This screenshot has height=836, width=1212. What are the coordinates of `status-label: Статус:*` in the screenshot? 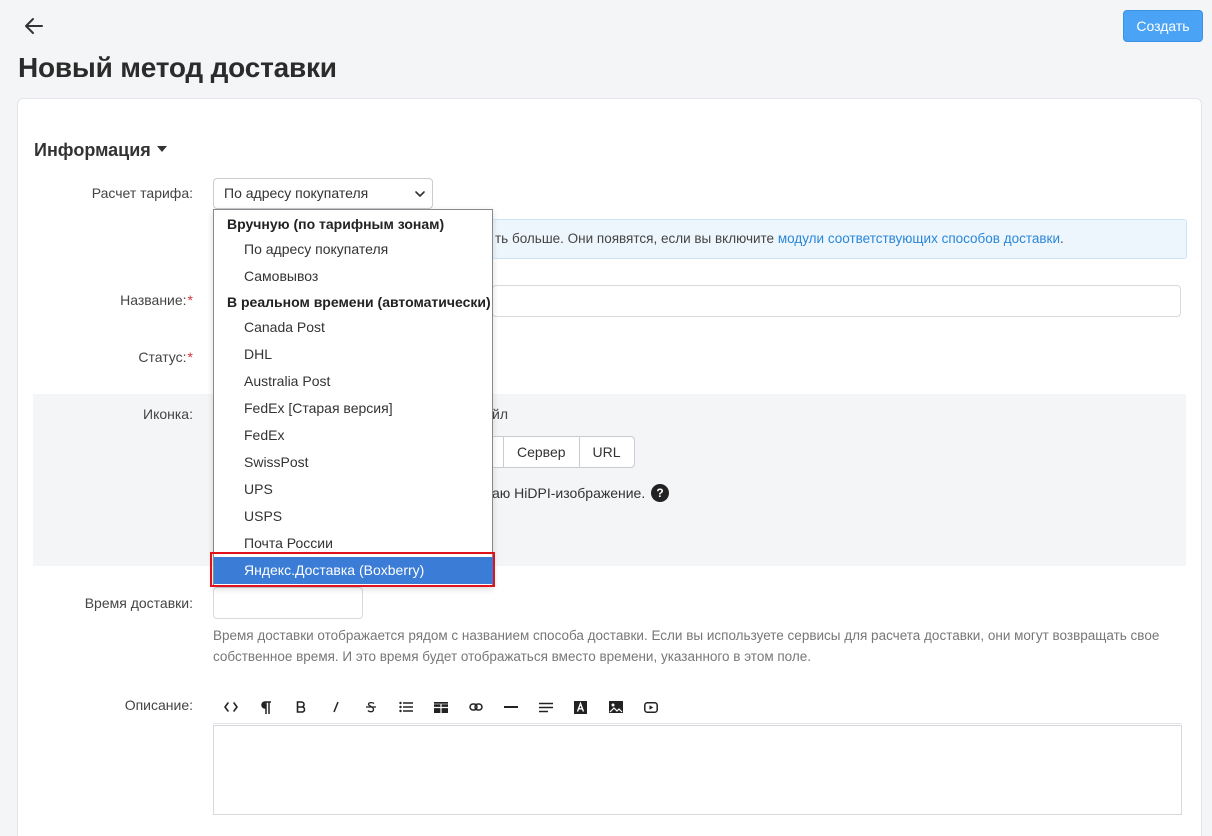 It's located at (108, 357).